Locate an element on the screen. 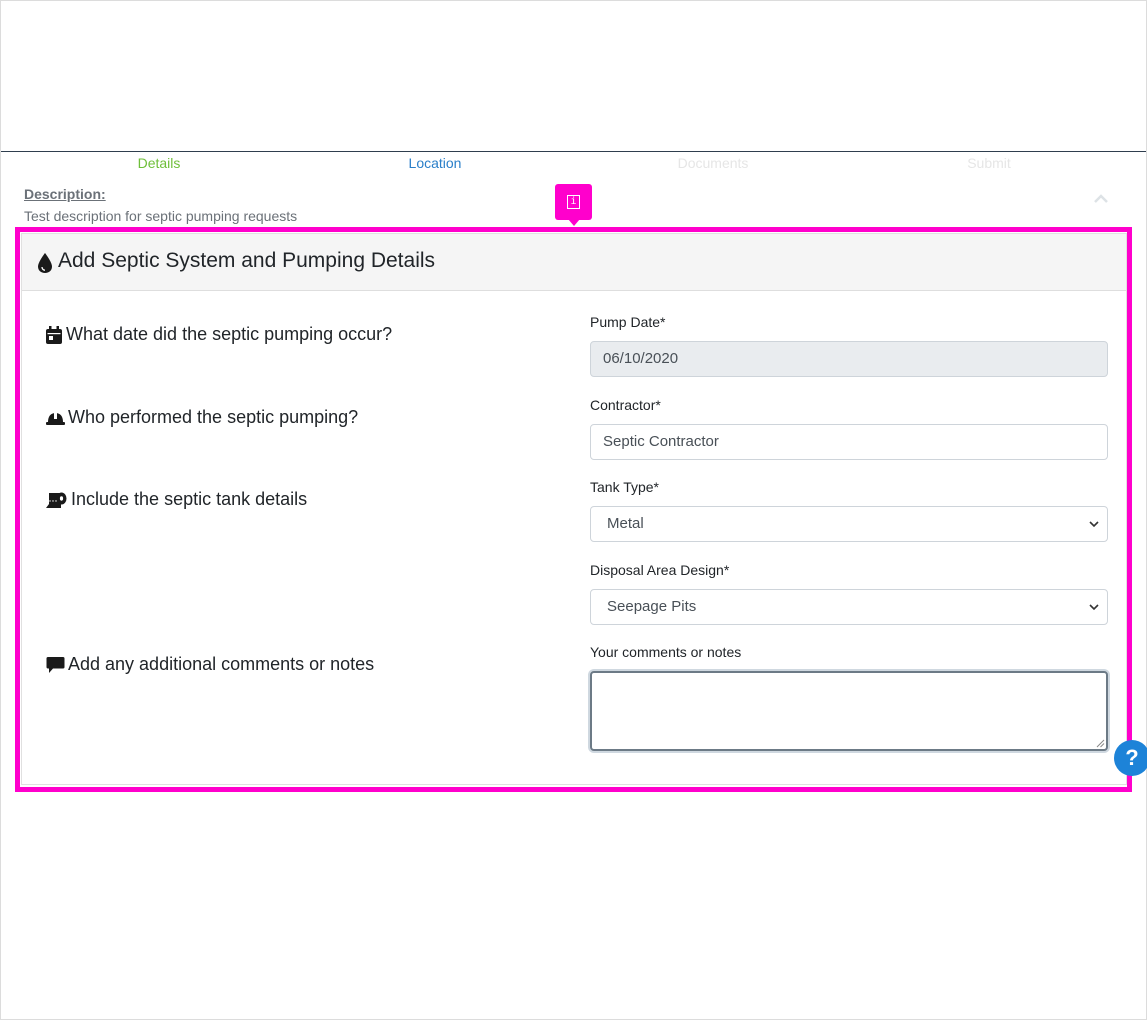  description-label: Description: is located at coordinates (65, 194).